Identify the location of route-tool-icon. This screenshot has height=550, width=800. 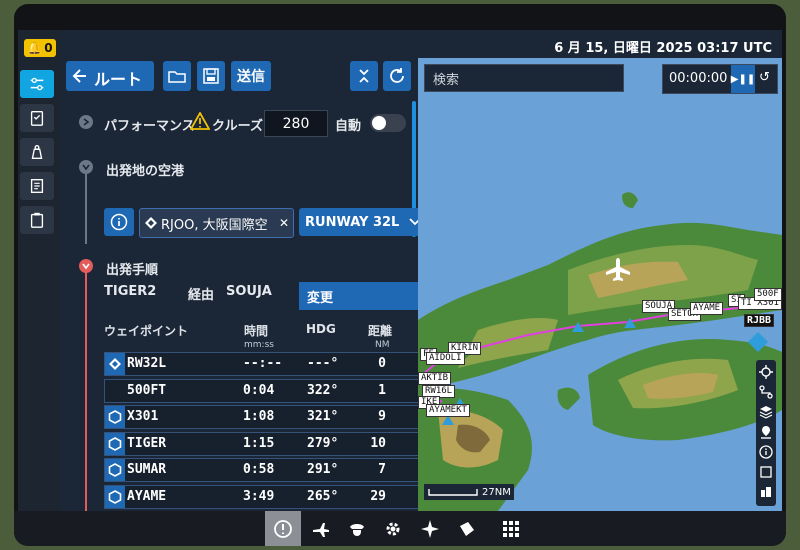
(766, 392).